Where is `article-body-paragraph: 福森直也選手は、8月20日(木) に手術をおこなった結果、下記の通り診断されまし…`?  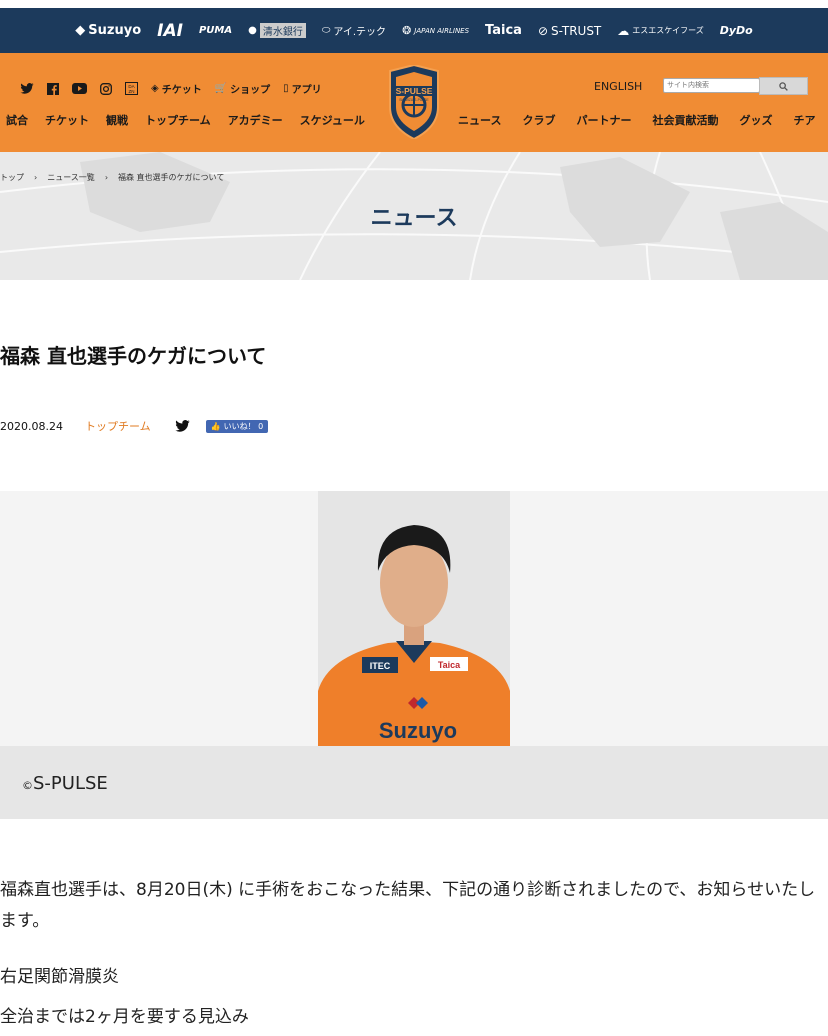
article-body-paragraph: 福森直也選手は、8月20日(木) に手術をおこなった結果、下記の通り診断されまし… is located at coordinates (408, 905).